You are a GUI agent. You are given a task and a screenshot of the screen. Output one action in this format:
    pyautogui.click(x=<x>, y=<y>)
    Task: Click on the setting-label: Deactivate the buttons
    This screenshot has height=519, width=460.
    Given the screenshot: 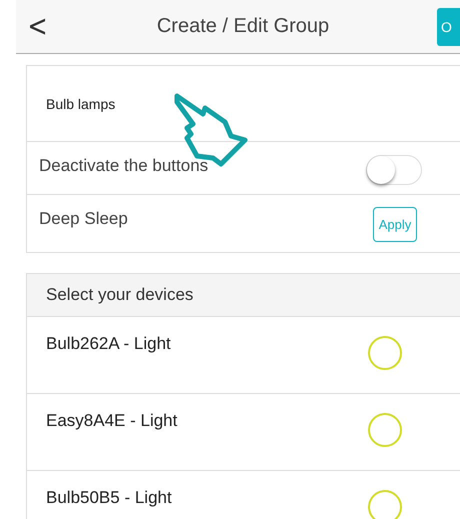 What is the action you would take?
    pyautogui.click(x=123, y=166)
    